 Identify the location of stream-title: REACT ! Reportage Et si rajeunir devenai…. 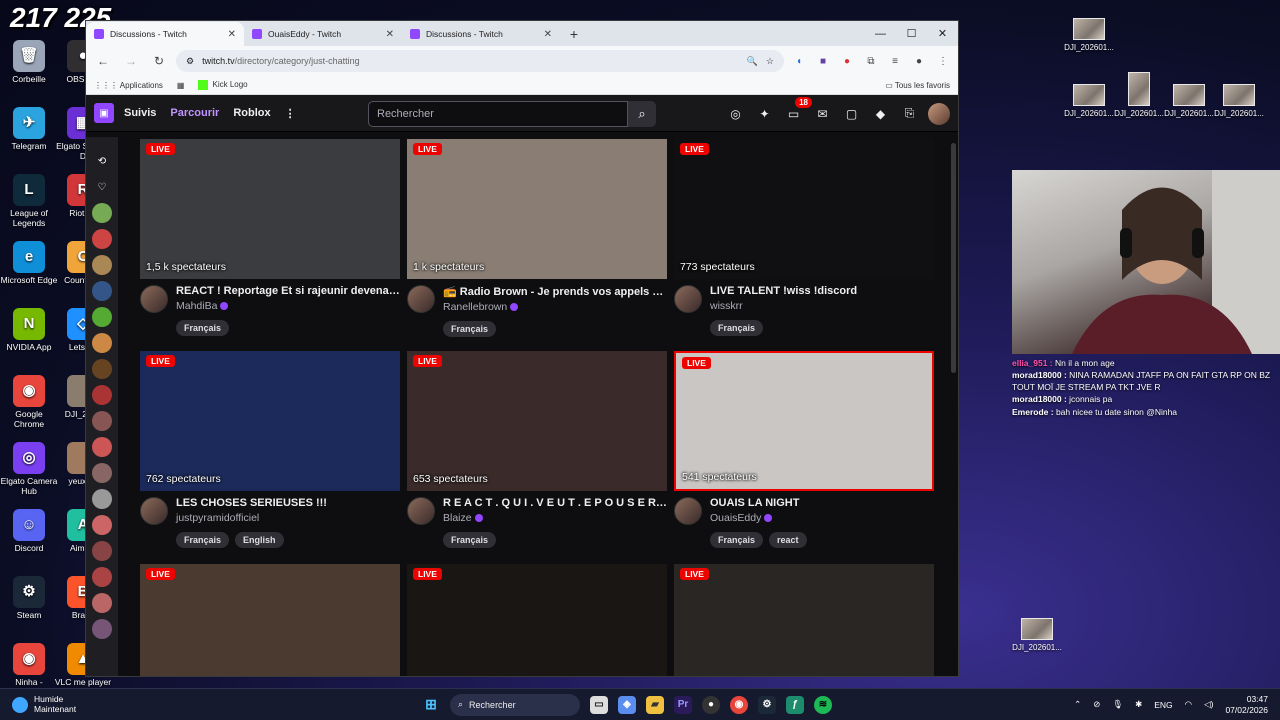
(288, 291).